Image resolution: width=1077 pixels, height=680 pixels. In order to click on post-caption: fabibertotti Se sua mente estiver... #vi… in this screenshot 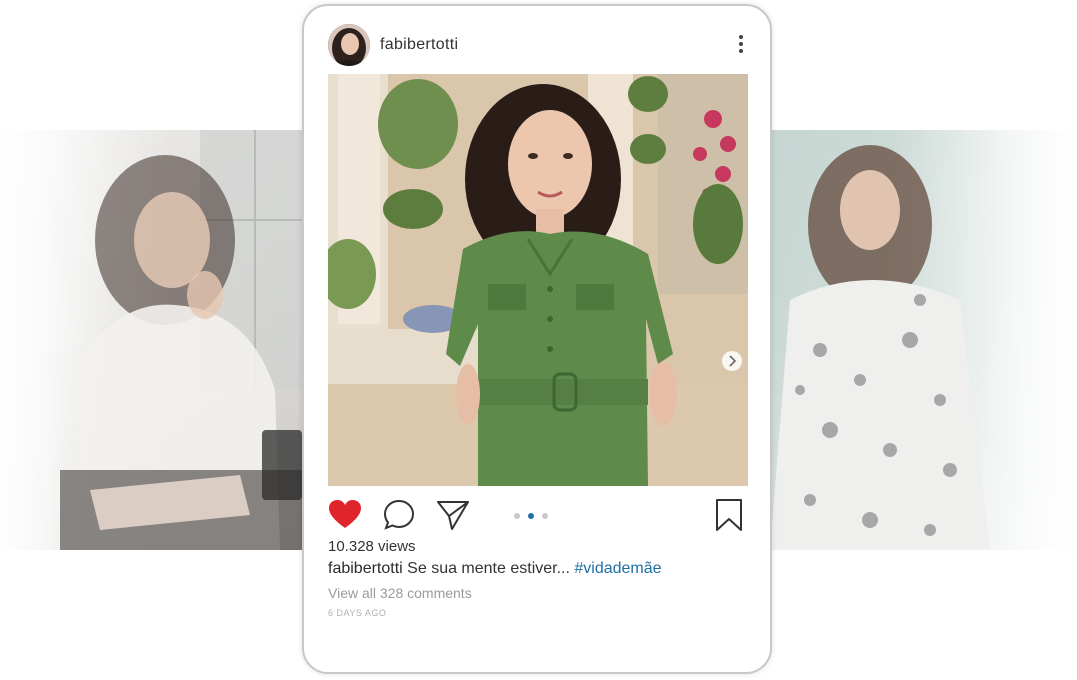, I will do `click(495, 569)`.